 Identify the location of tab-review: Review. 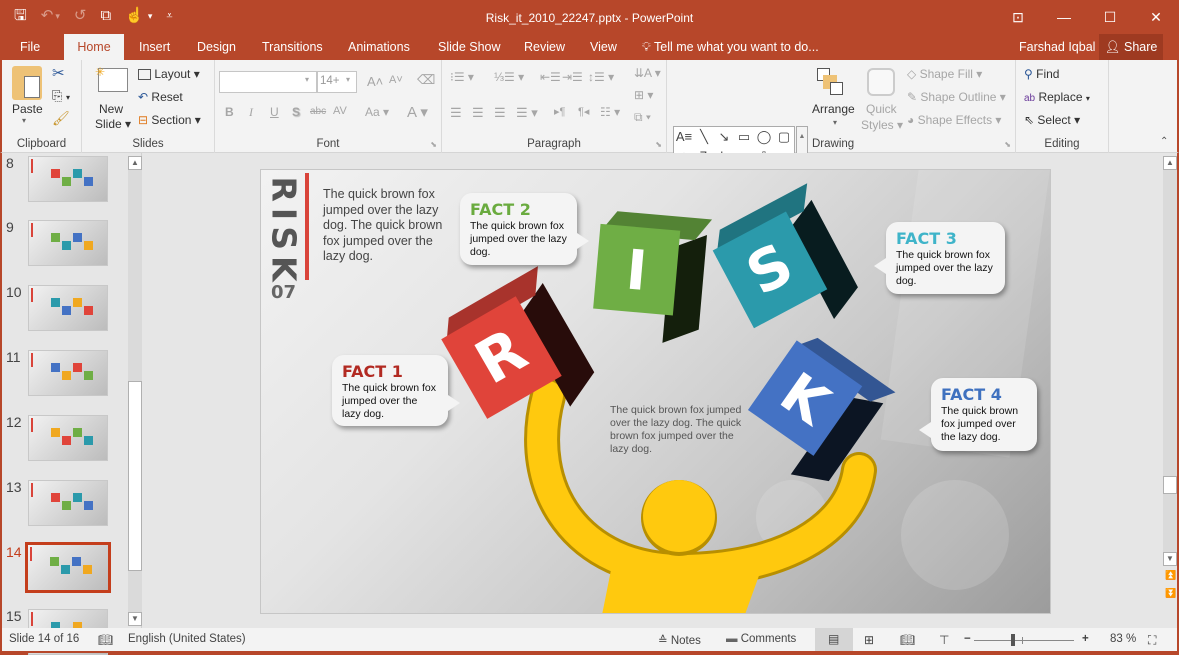
(544, 47).